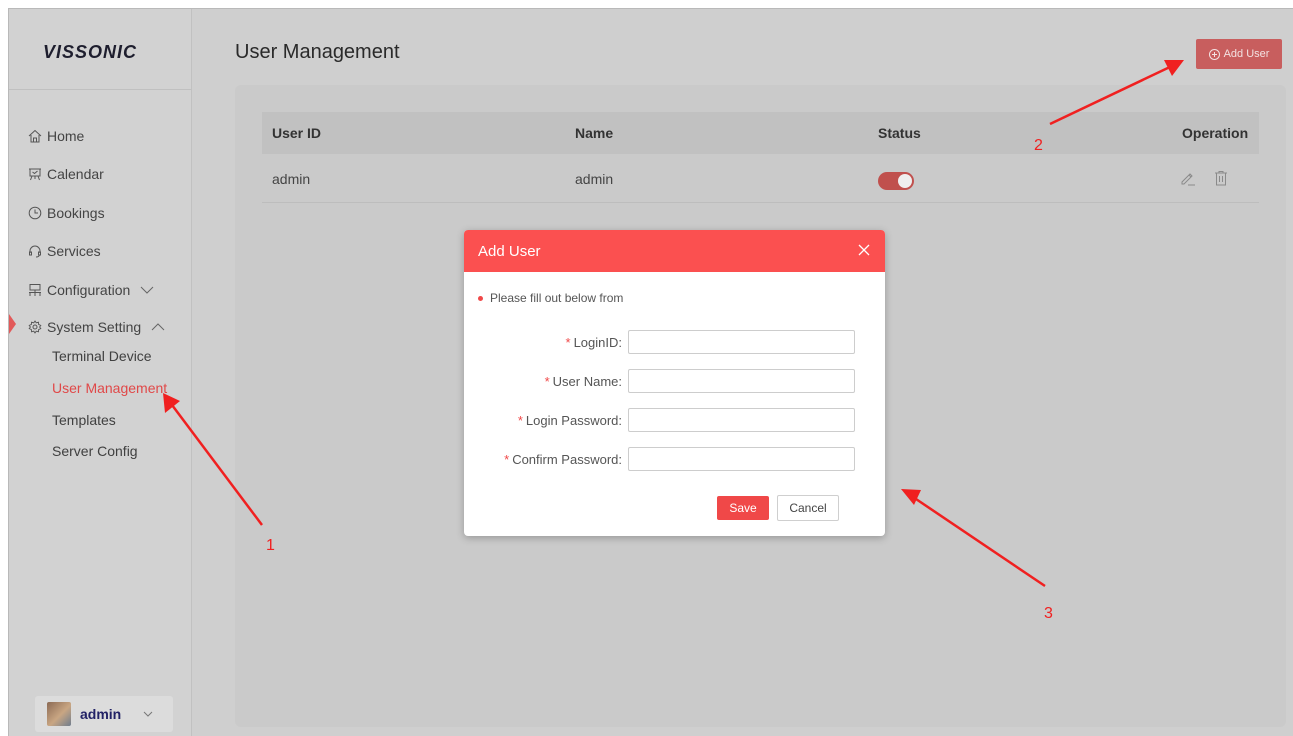 The image size is (1293, 736). Describe the element at coordinates (1048, 613) in the screenshot. I see `annotation-number-3: 3` at that location.